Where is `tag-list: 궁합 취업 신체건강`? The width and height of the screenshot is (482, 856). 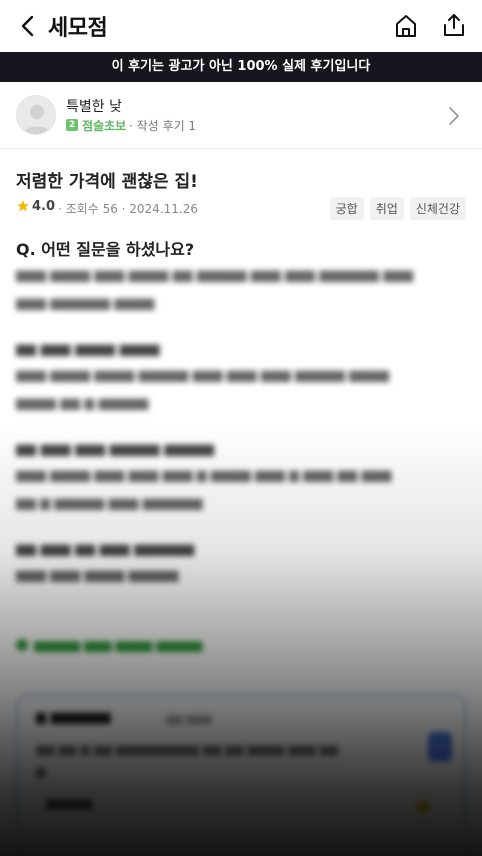 tag-list: 궁합 취업 신체건강 is located at coordinates (397, 208).